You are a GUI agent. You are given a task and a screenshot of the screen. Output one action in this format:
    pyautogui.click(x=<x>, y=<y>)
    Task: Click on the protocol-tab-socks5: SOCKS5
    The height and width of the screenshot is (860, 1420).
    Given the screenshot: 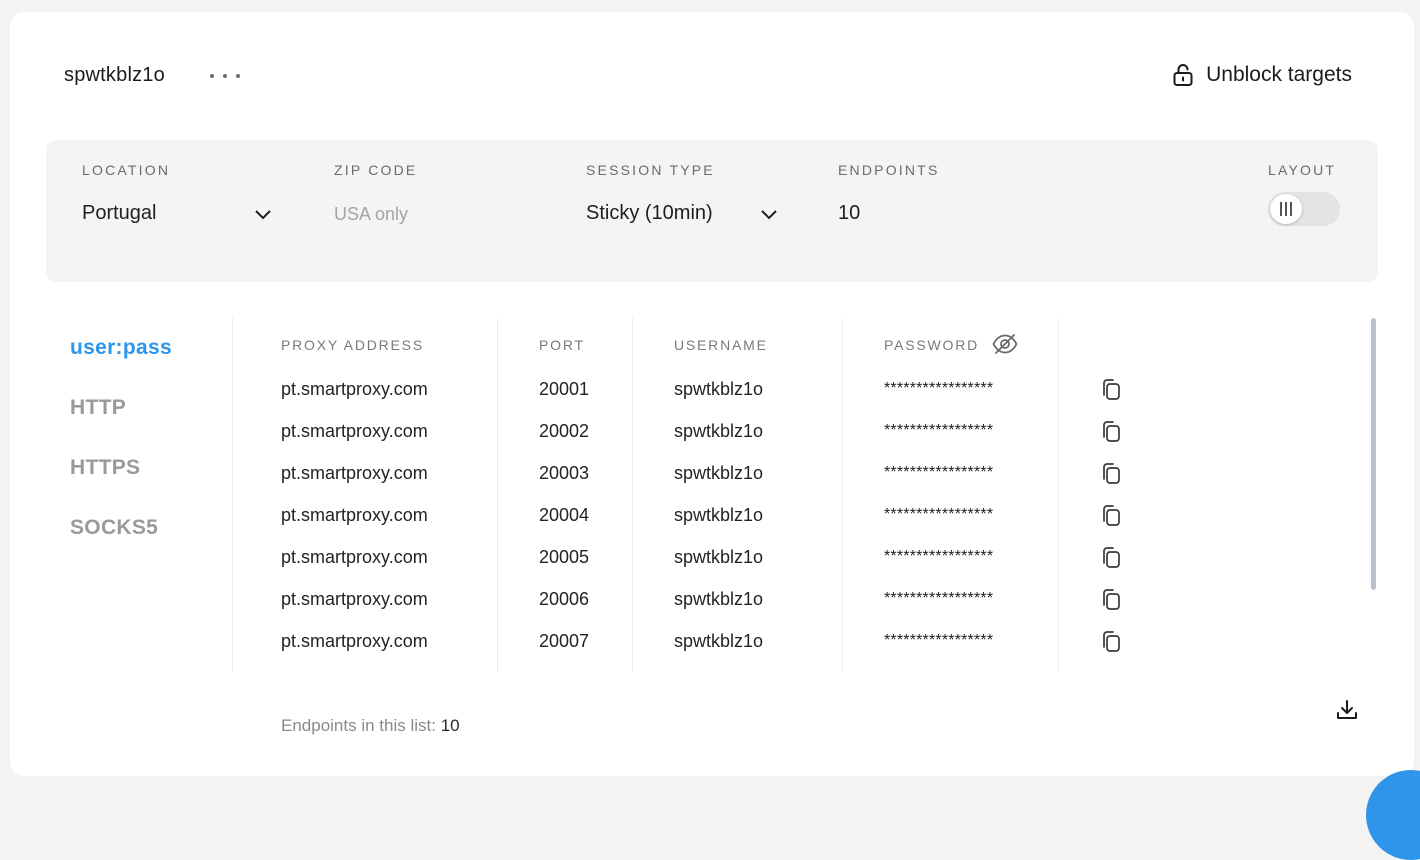 What is the action you would take?
    pyautogui.click(x=121, y=544)
    